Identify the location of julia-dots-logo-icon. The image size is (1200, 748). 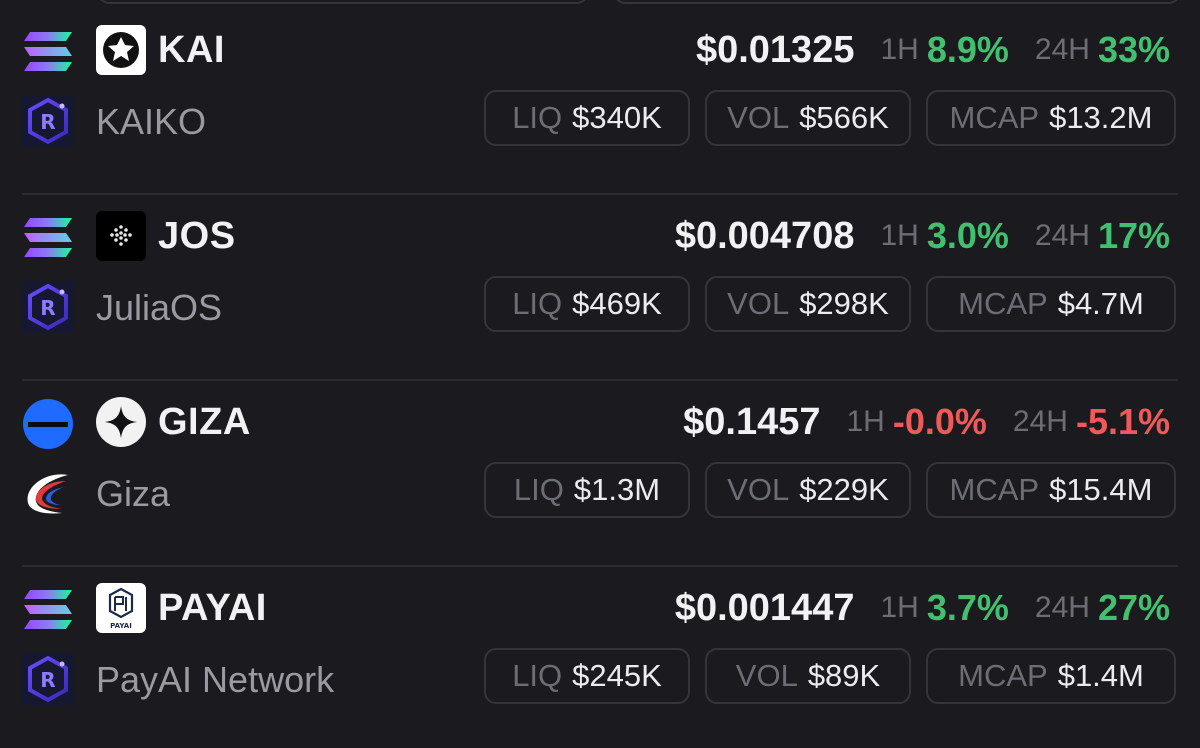
(121, 236).